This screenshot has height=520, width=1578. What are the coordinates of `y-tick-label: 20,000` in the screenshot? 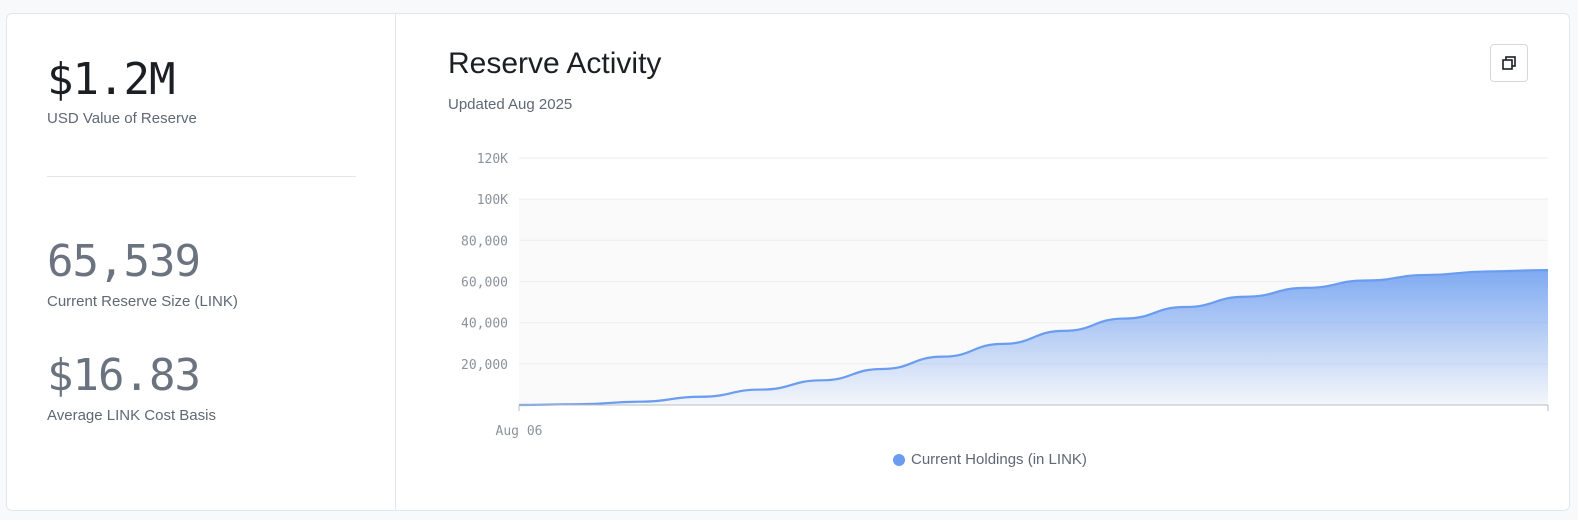 It's located at (484, 365).